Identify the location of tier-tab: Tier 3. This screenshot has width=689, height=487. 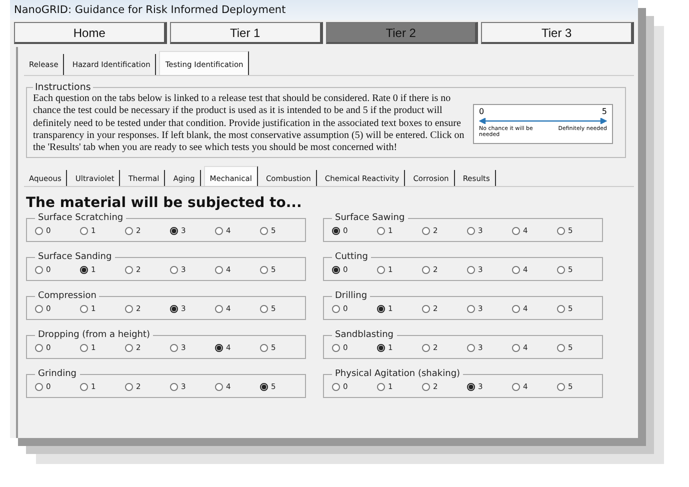
(557, 33).